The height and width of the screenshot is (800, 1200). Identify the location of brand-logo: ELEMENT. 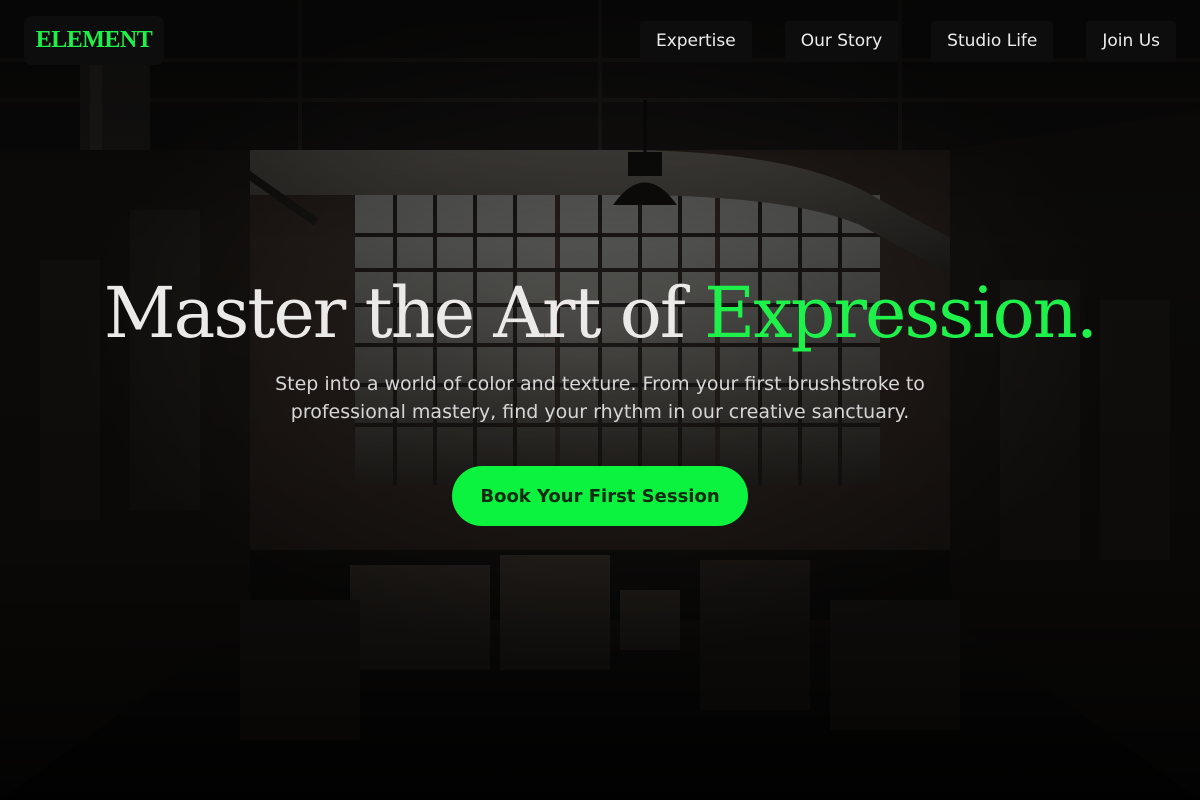
(94, 40).